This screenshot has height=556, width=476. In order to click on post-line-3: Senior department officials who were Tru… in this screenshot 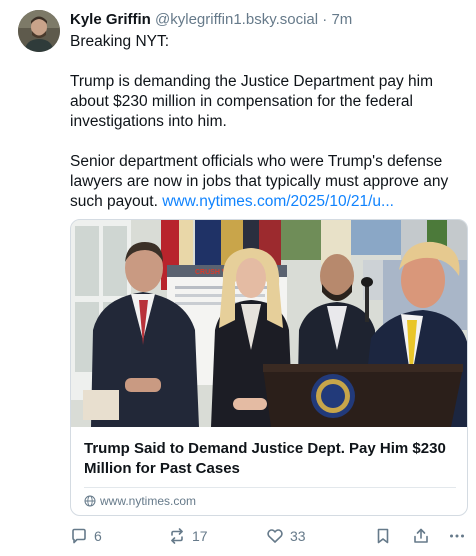, I will do `click(268, 182)`.